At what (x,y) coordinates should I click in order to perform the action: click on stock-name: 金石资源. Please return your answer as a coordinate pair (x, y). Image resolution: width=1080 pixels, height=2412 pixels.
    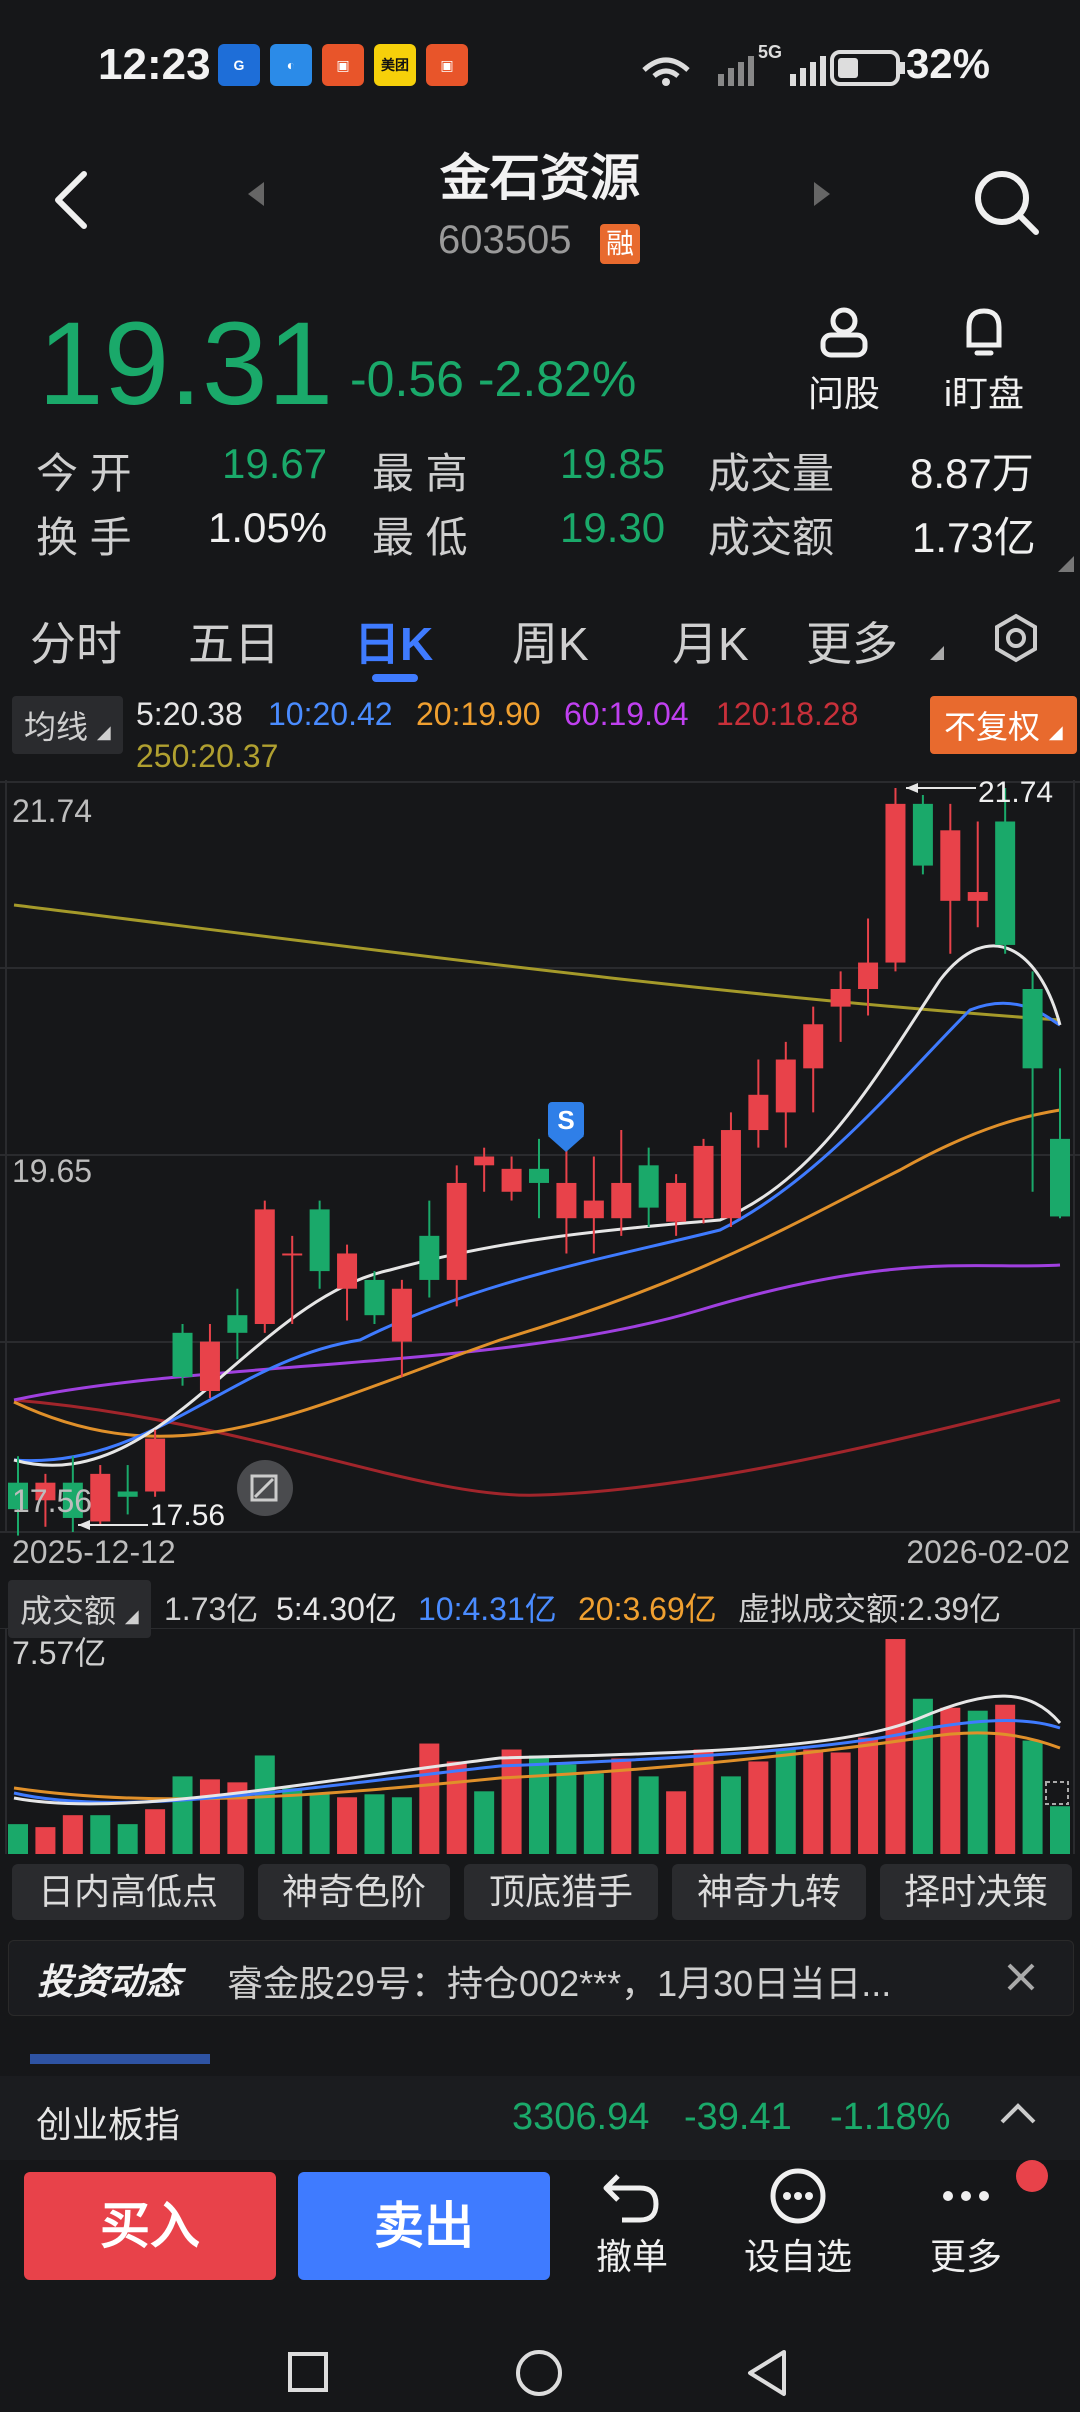
    Looking at the image, I should click on (540, 178).